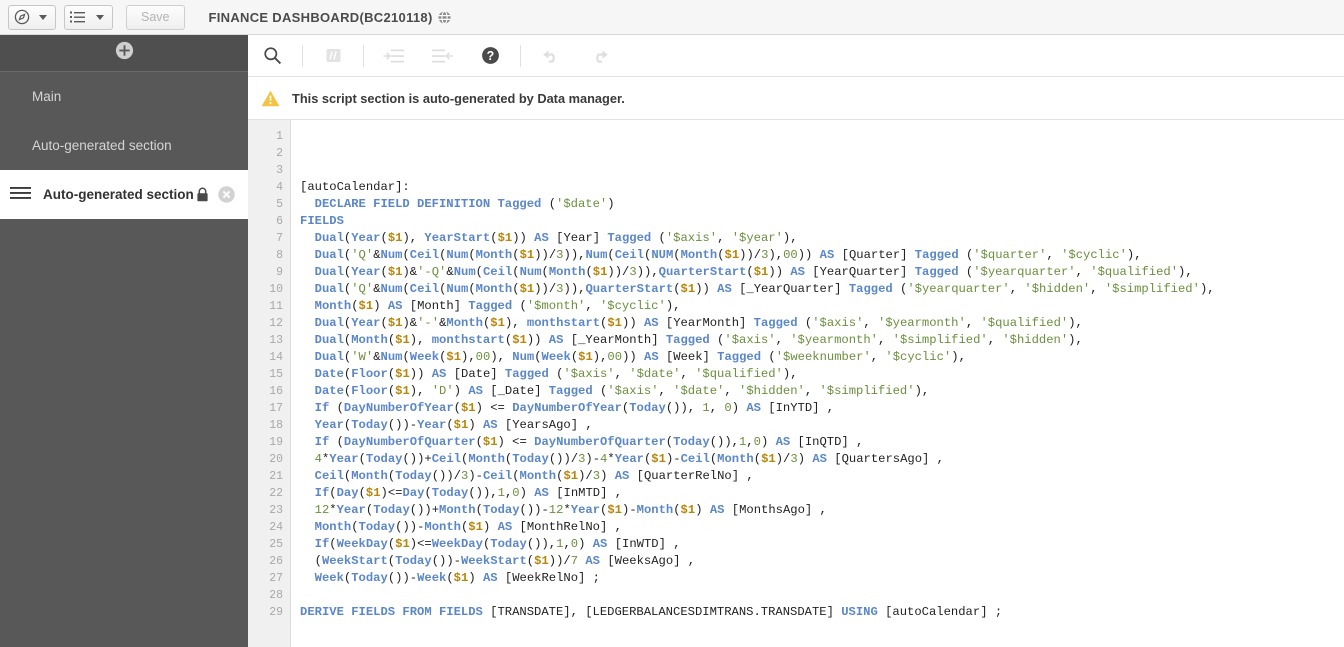 This screenshot has height=647, width=1344. Describe the element at coordinates (599, 56) in the screenshot. I see `redo-icon` at that location.